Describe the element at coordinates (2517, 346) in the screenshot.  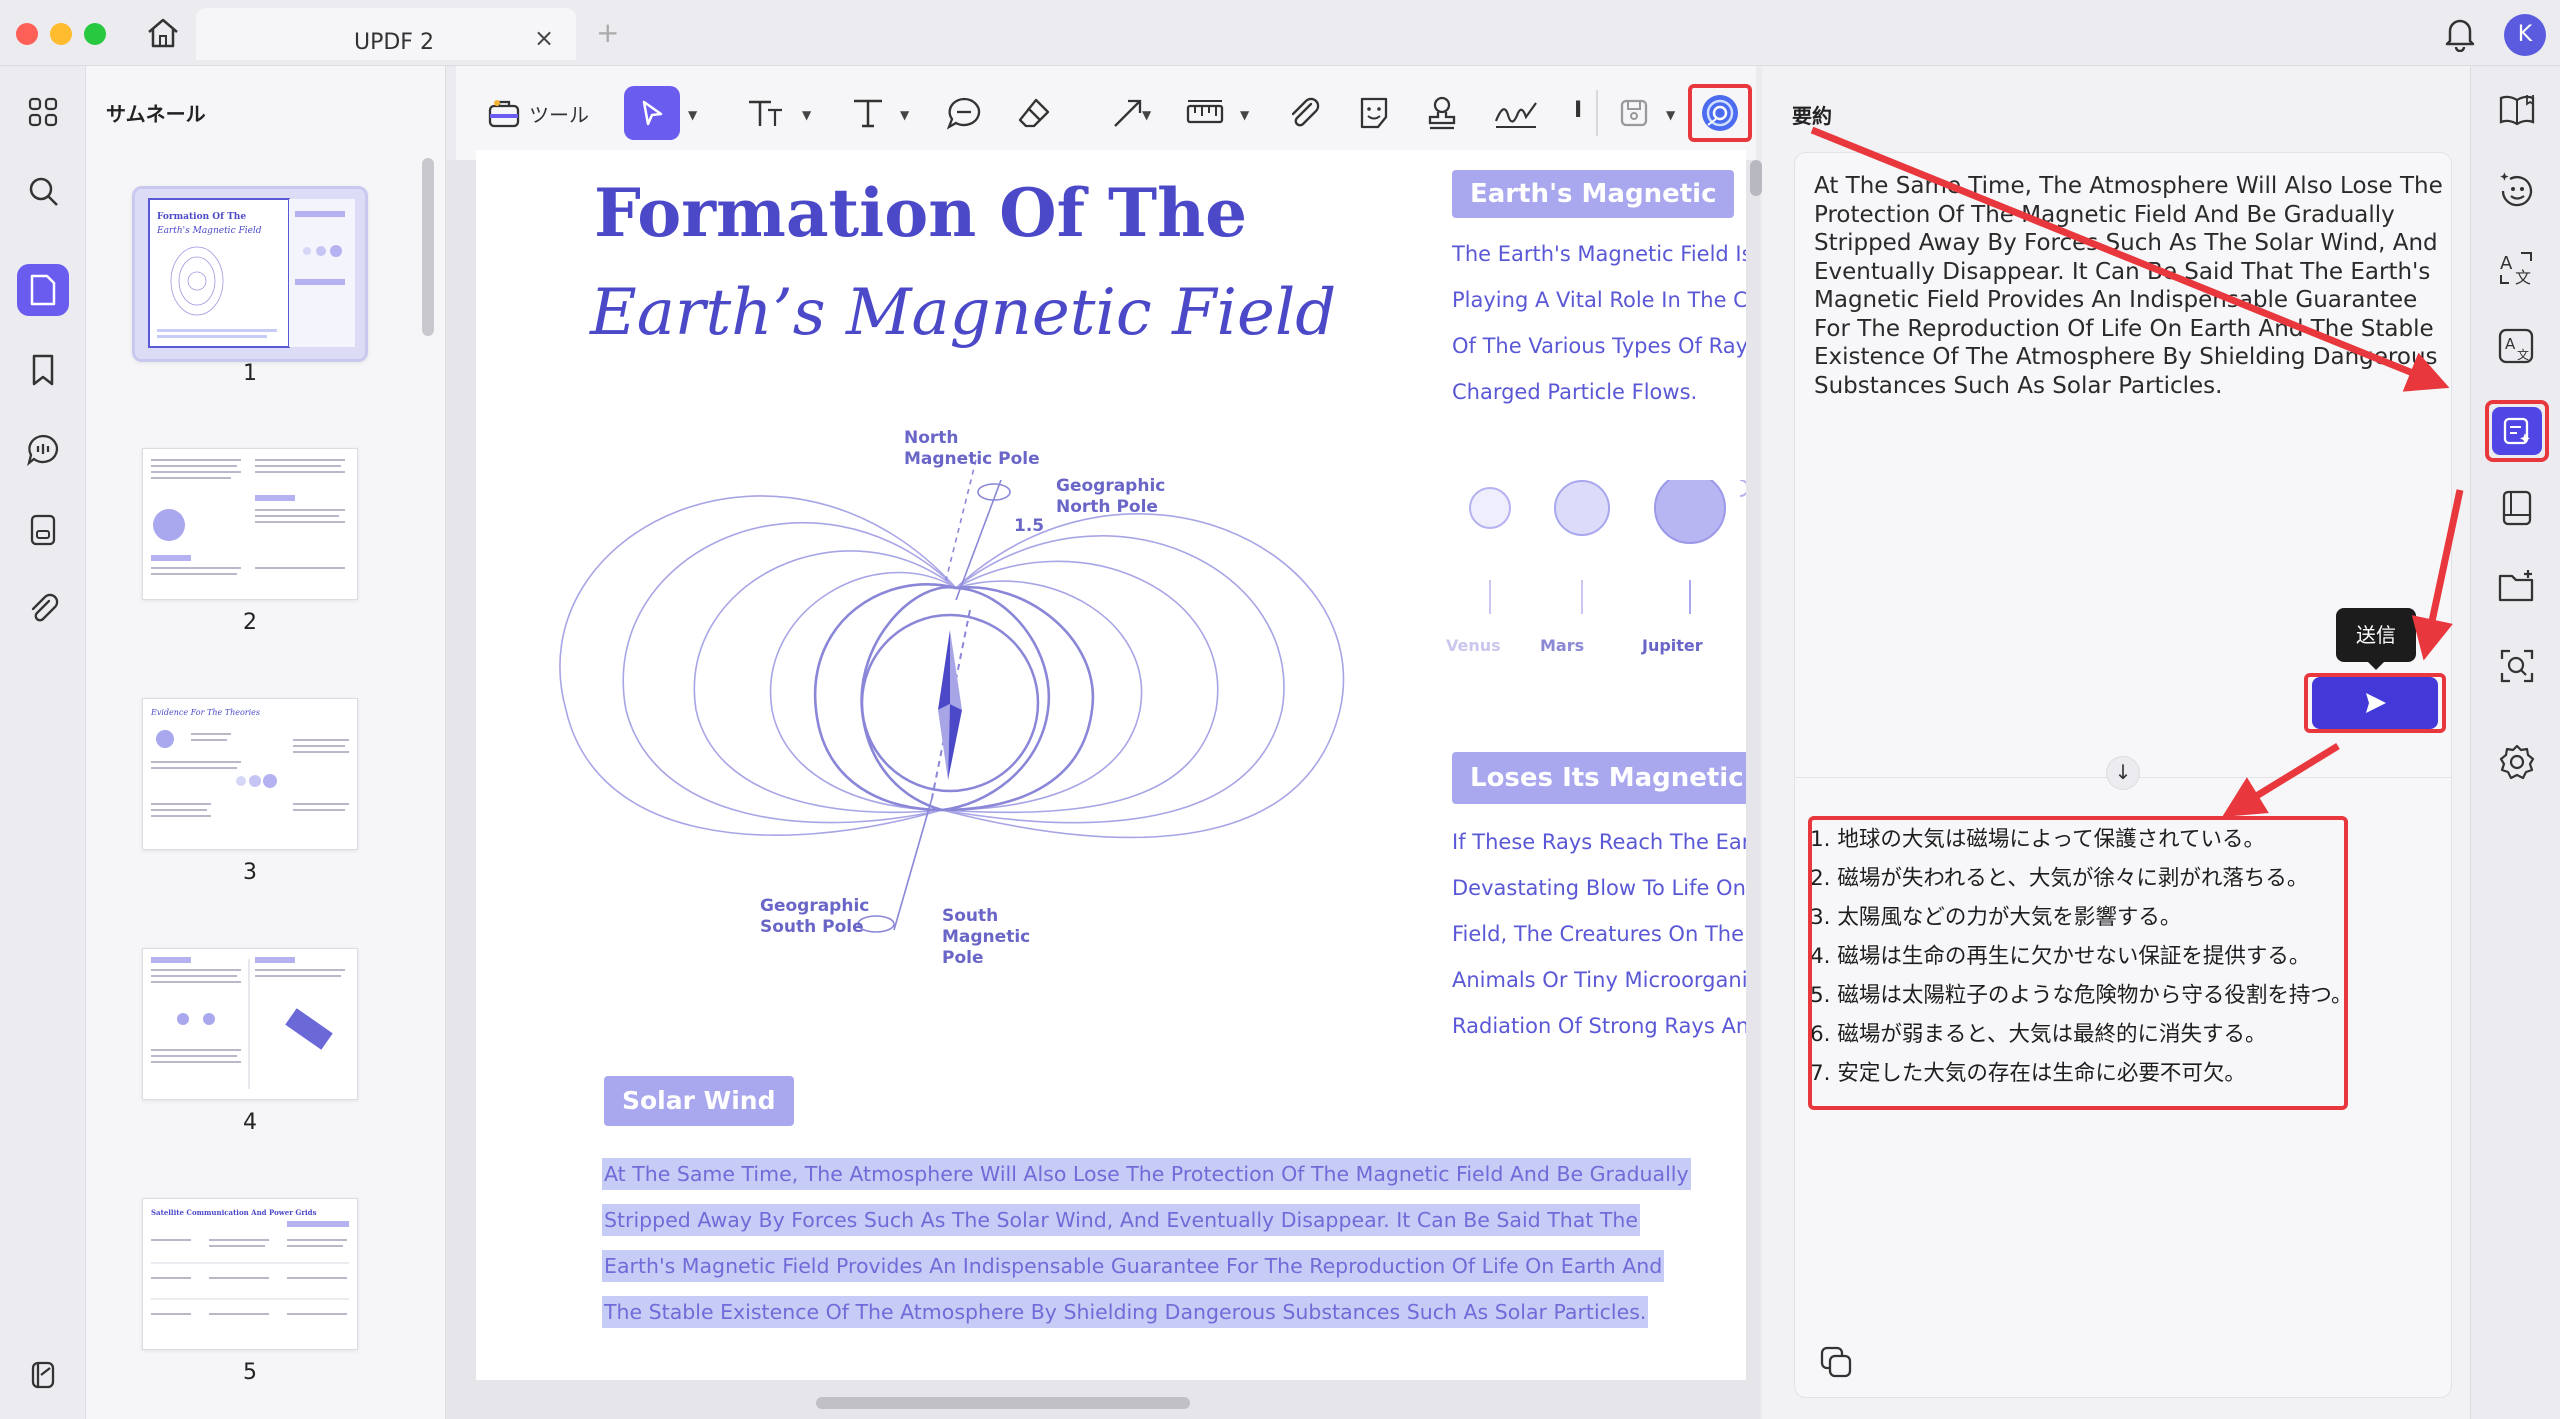
I see `ocr-icon: A文` at that location.